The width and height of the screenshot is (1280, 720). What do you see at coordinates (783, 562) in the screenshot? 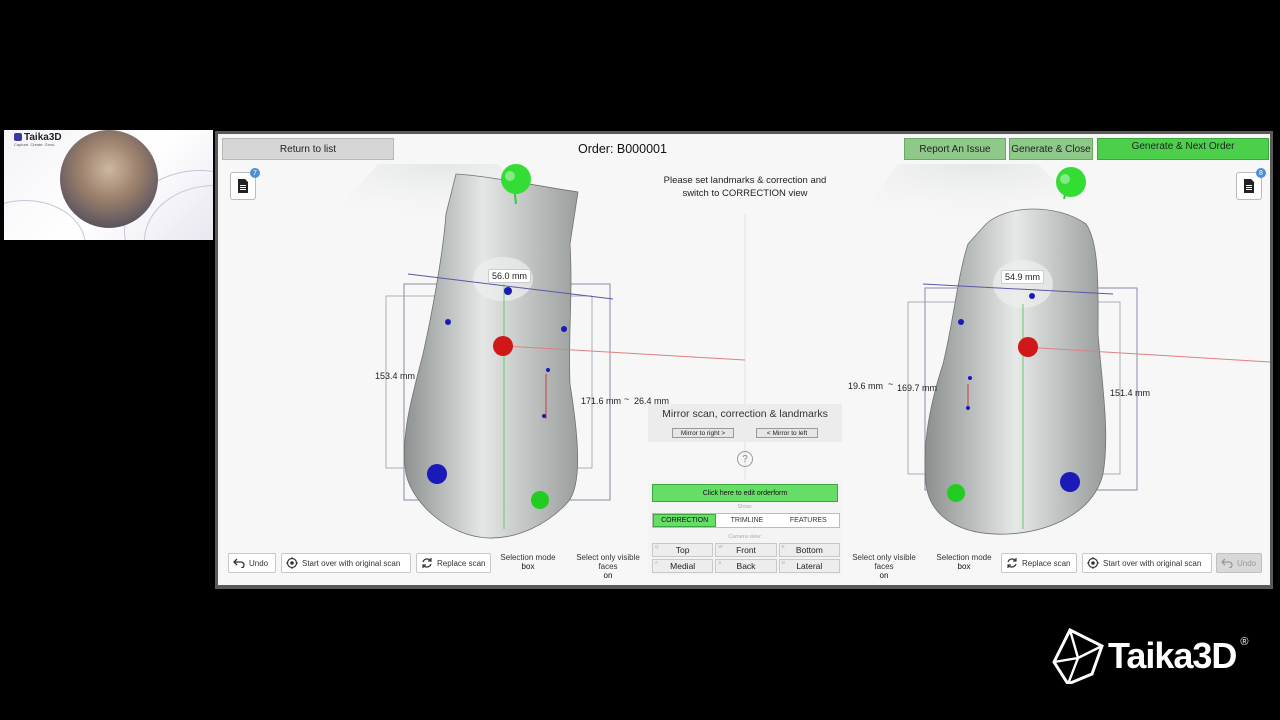
I see `shortcut-key: D` at bounding box center [783, 562].